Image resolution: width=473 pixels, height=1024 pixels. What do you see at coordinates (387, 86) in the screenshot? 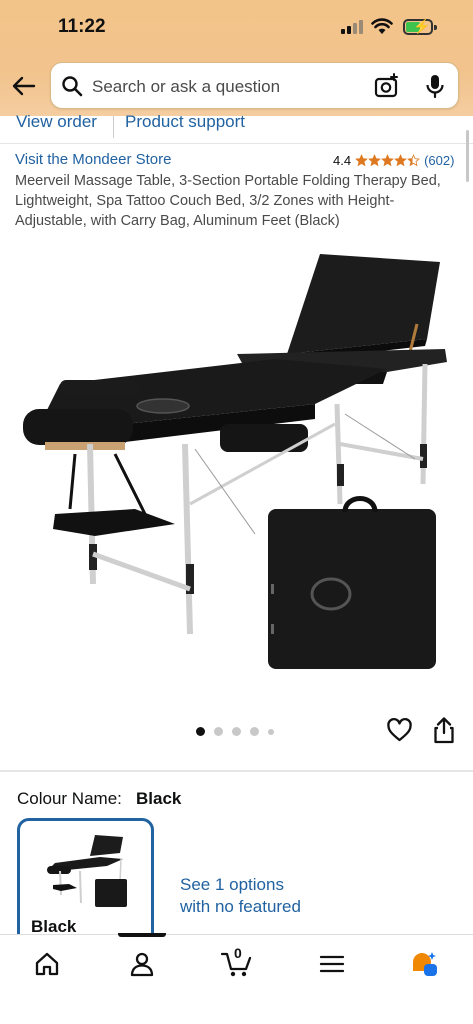
I see `camera-search-icon` at bounding box center [387, 86].